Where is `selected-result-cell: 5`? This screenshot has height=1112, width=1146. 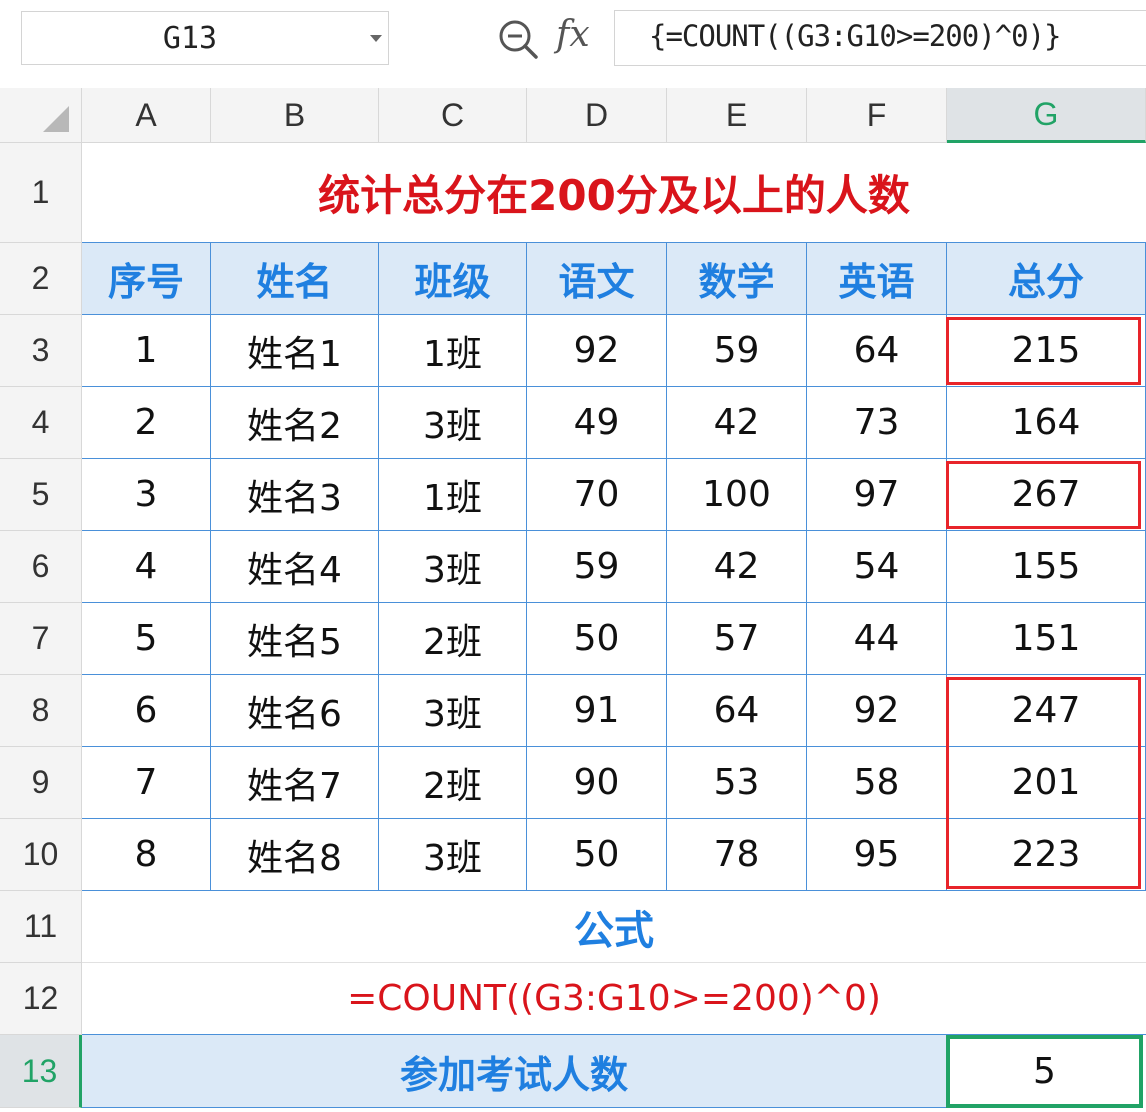
selected-result-cell: 5 is located at coordinates (1044, 1071).